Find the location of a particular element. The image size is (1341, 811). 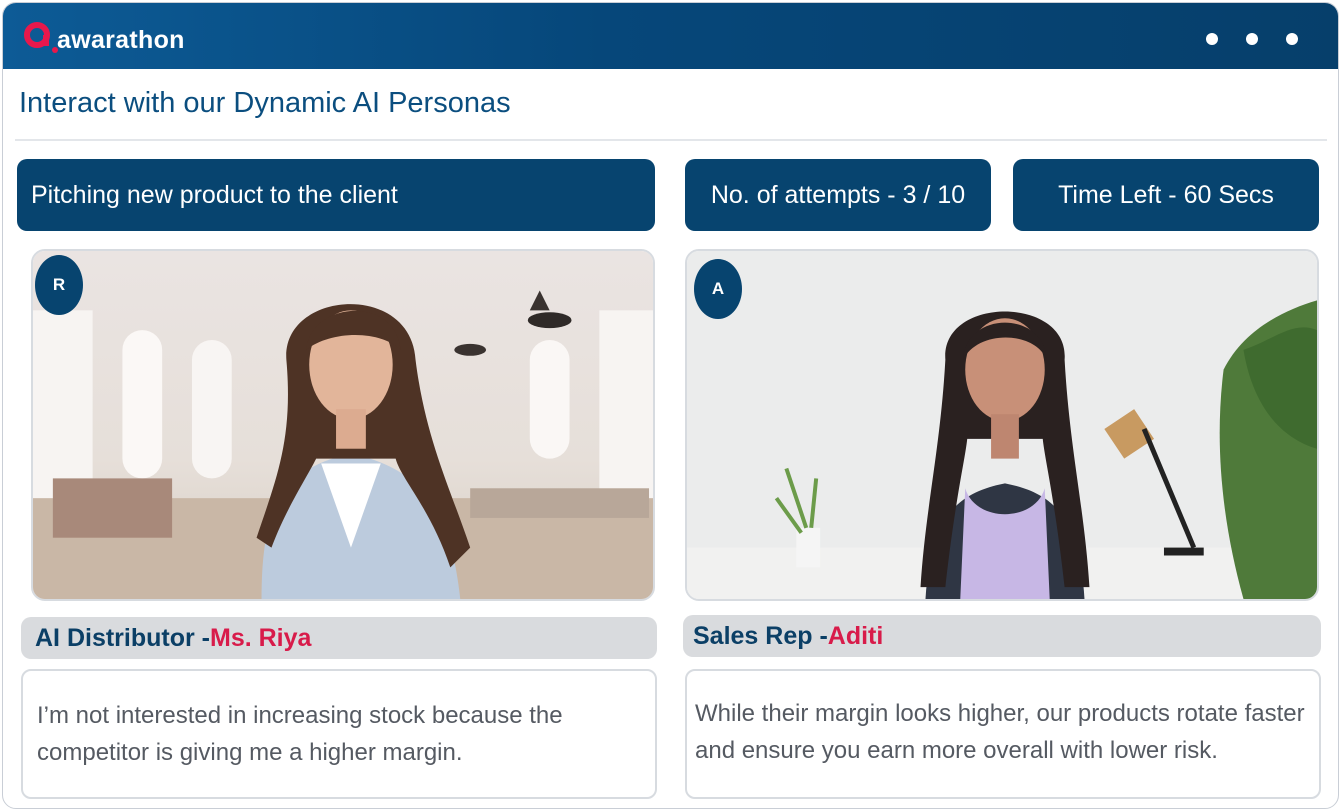

avatar: R is located at coordinates (59, 285).